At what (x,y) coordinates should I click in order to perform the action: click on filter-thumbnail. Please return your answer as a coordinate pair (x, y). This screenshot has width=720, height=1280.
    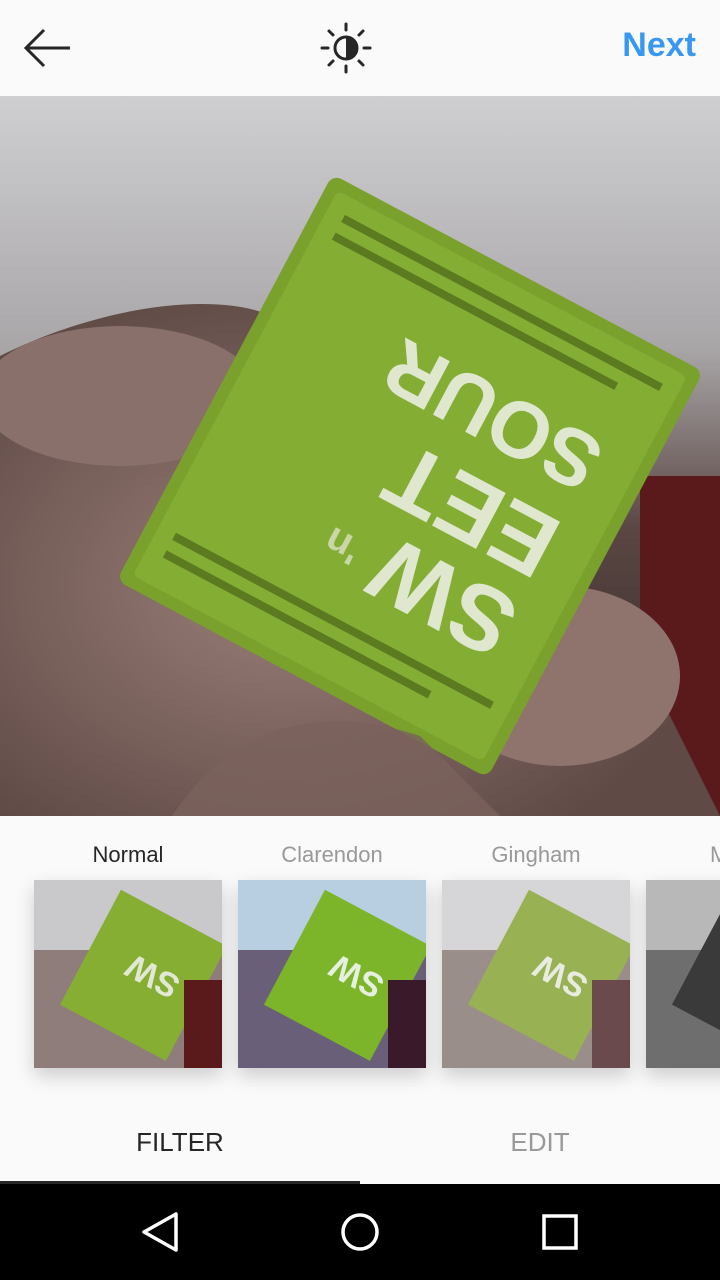
    Looking at the image, I should click on (683, 974).